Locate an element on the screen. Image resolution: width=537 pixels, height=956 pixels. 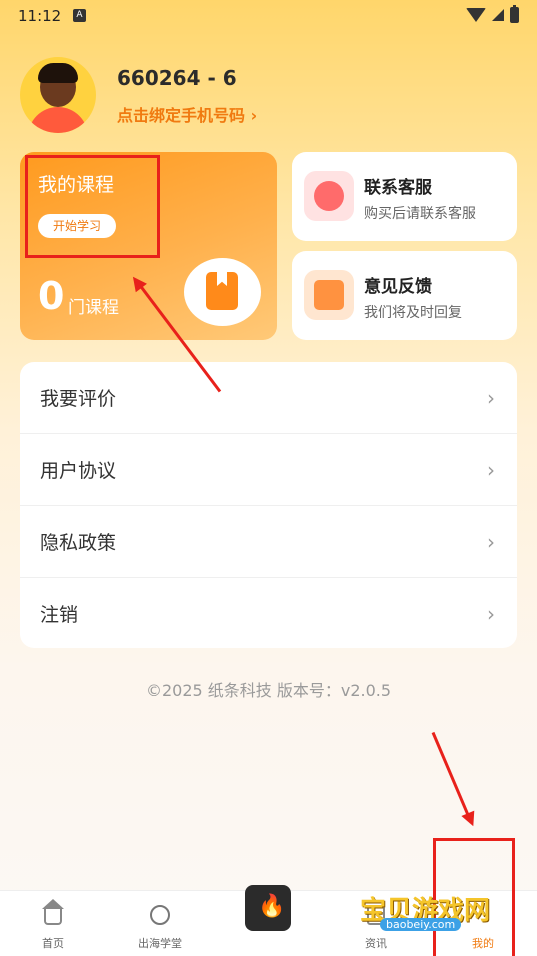
menu-item-label: 我要评价 is located at coordinates (78, 399).